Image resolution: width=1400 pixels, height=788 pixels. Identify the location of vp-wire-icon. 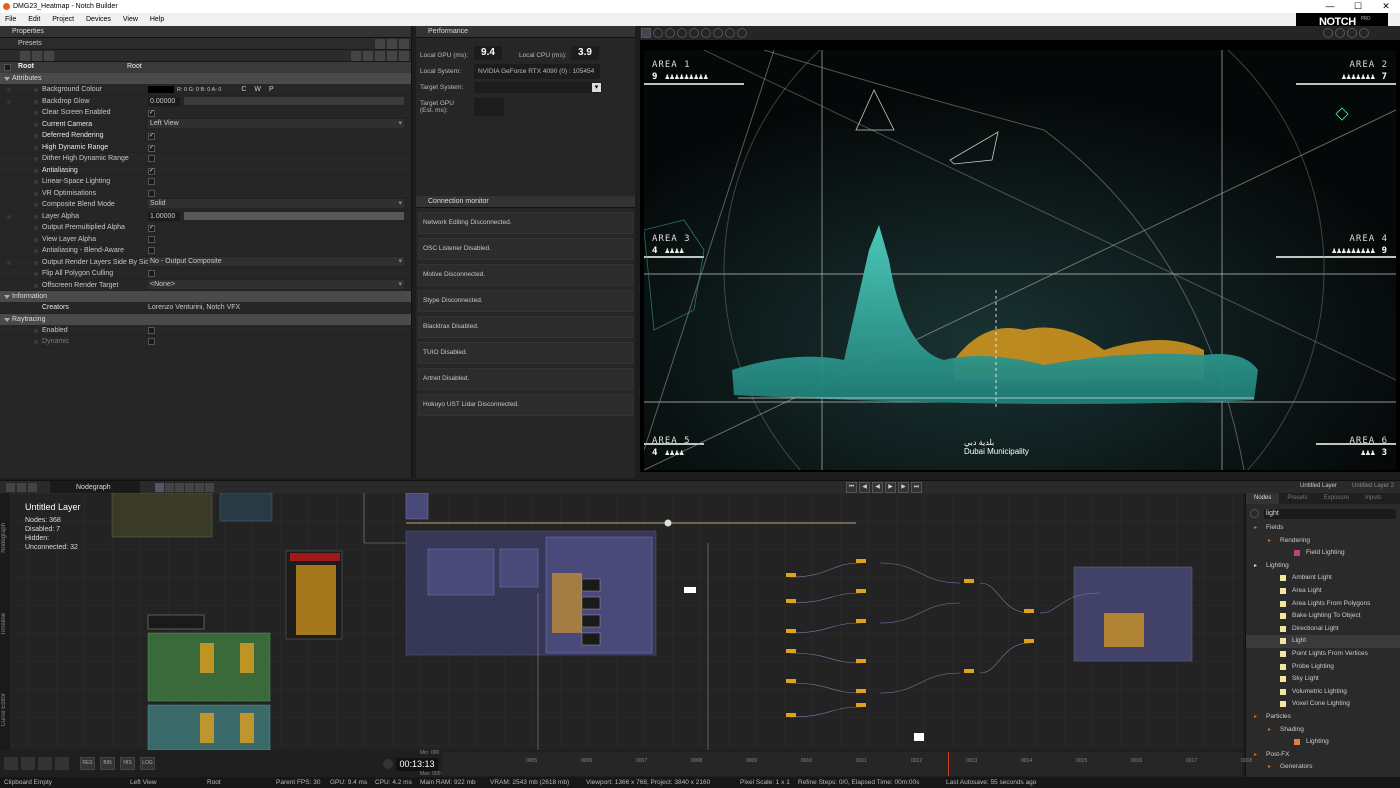
(742, 33).